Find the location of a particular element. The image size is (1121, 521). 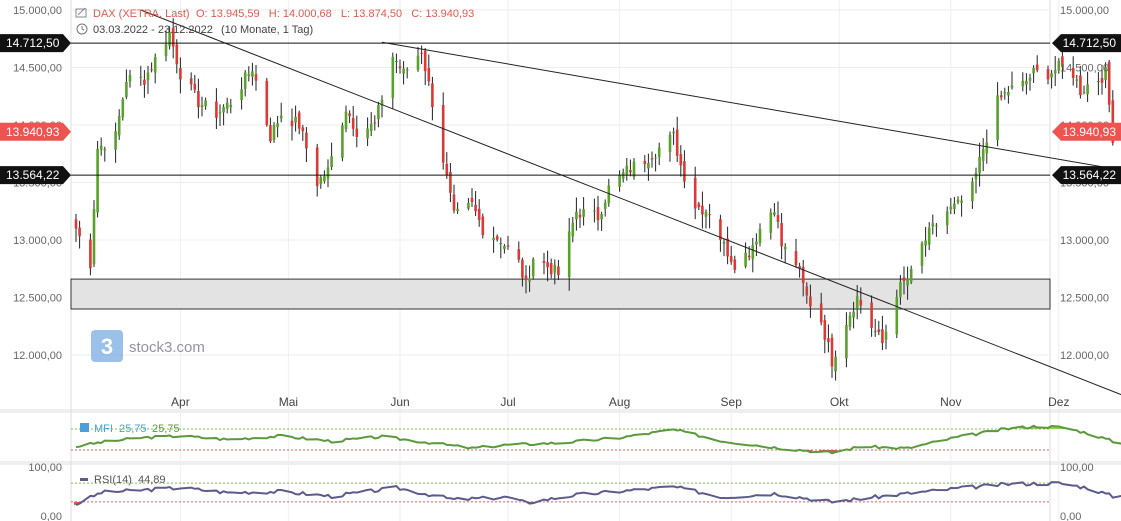

mfi-line is located at coordinates (598, 439).